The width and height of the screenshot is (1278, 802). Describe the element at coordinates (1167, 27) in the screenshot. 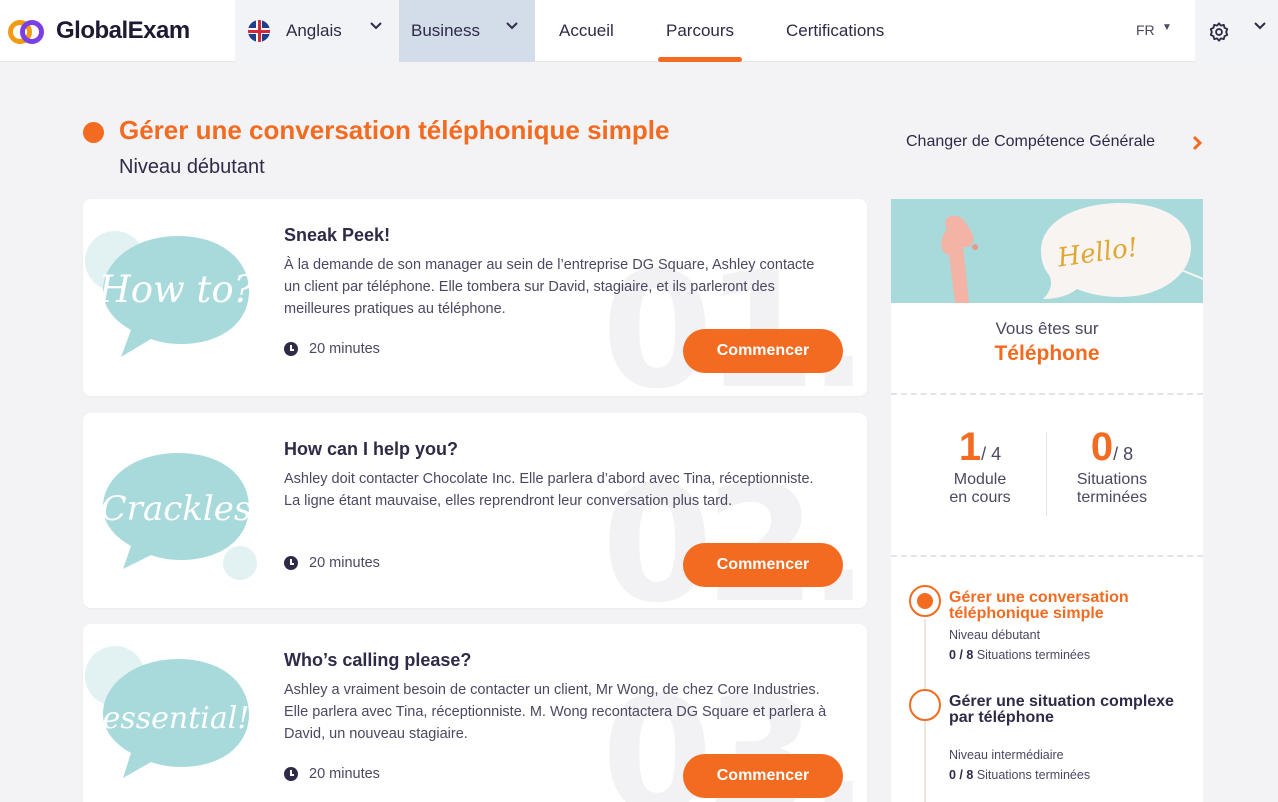

I see `caret-down-icon: ▼` at that location.